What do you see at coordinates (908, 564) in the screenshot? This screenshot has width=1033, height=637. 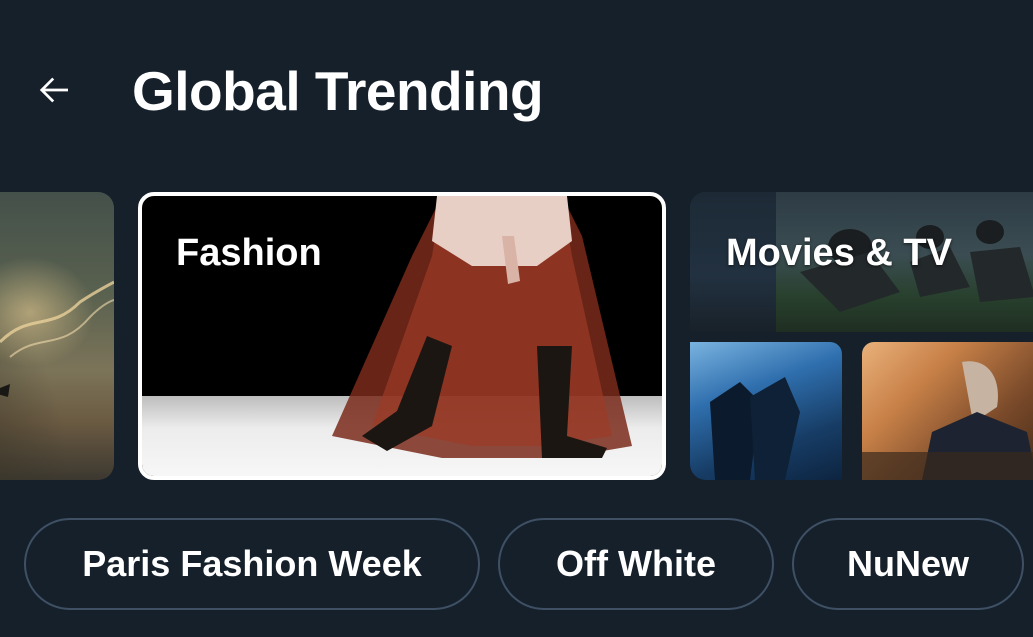 I see `chip-nunew: NuNew` at bounding box center [908, 564].